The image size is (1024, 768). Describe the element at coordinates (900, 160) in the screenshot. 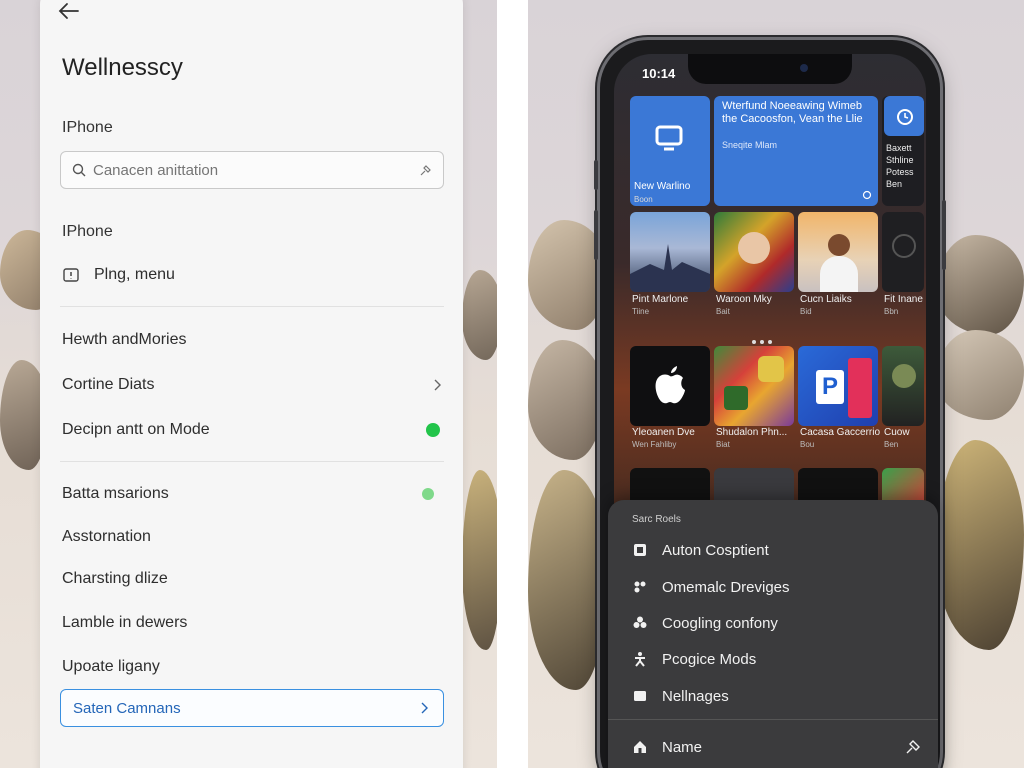

I see `widget-line: Sthline` at that location.